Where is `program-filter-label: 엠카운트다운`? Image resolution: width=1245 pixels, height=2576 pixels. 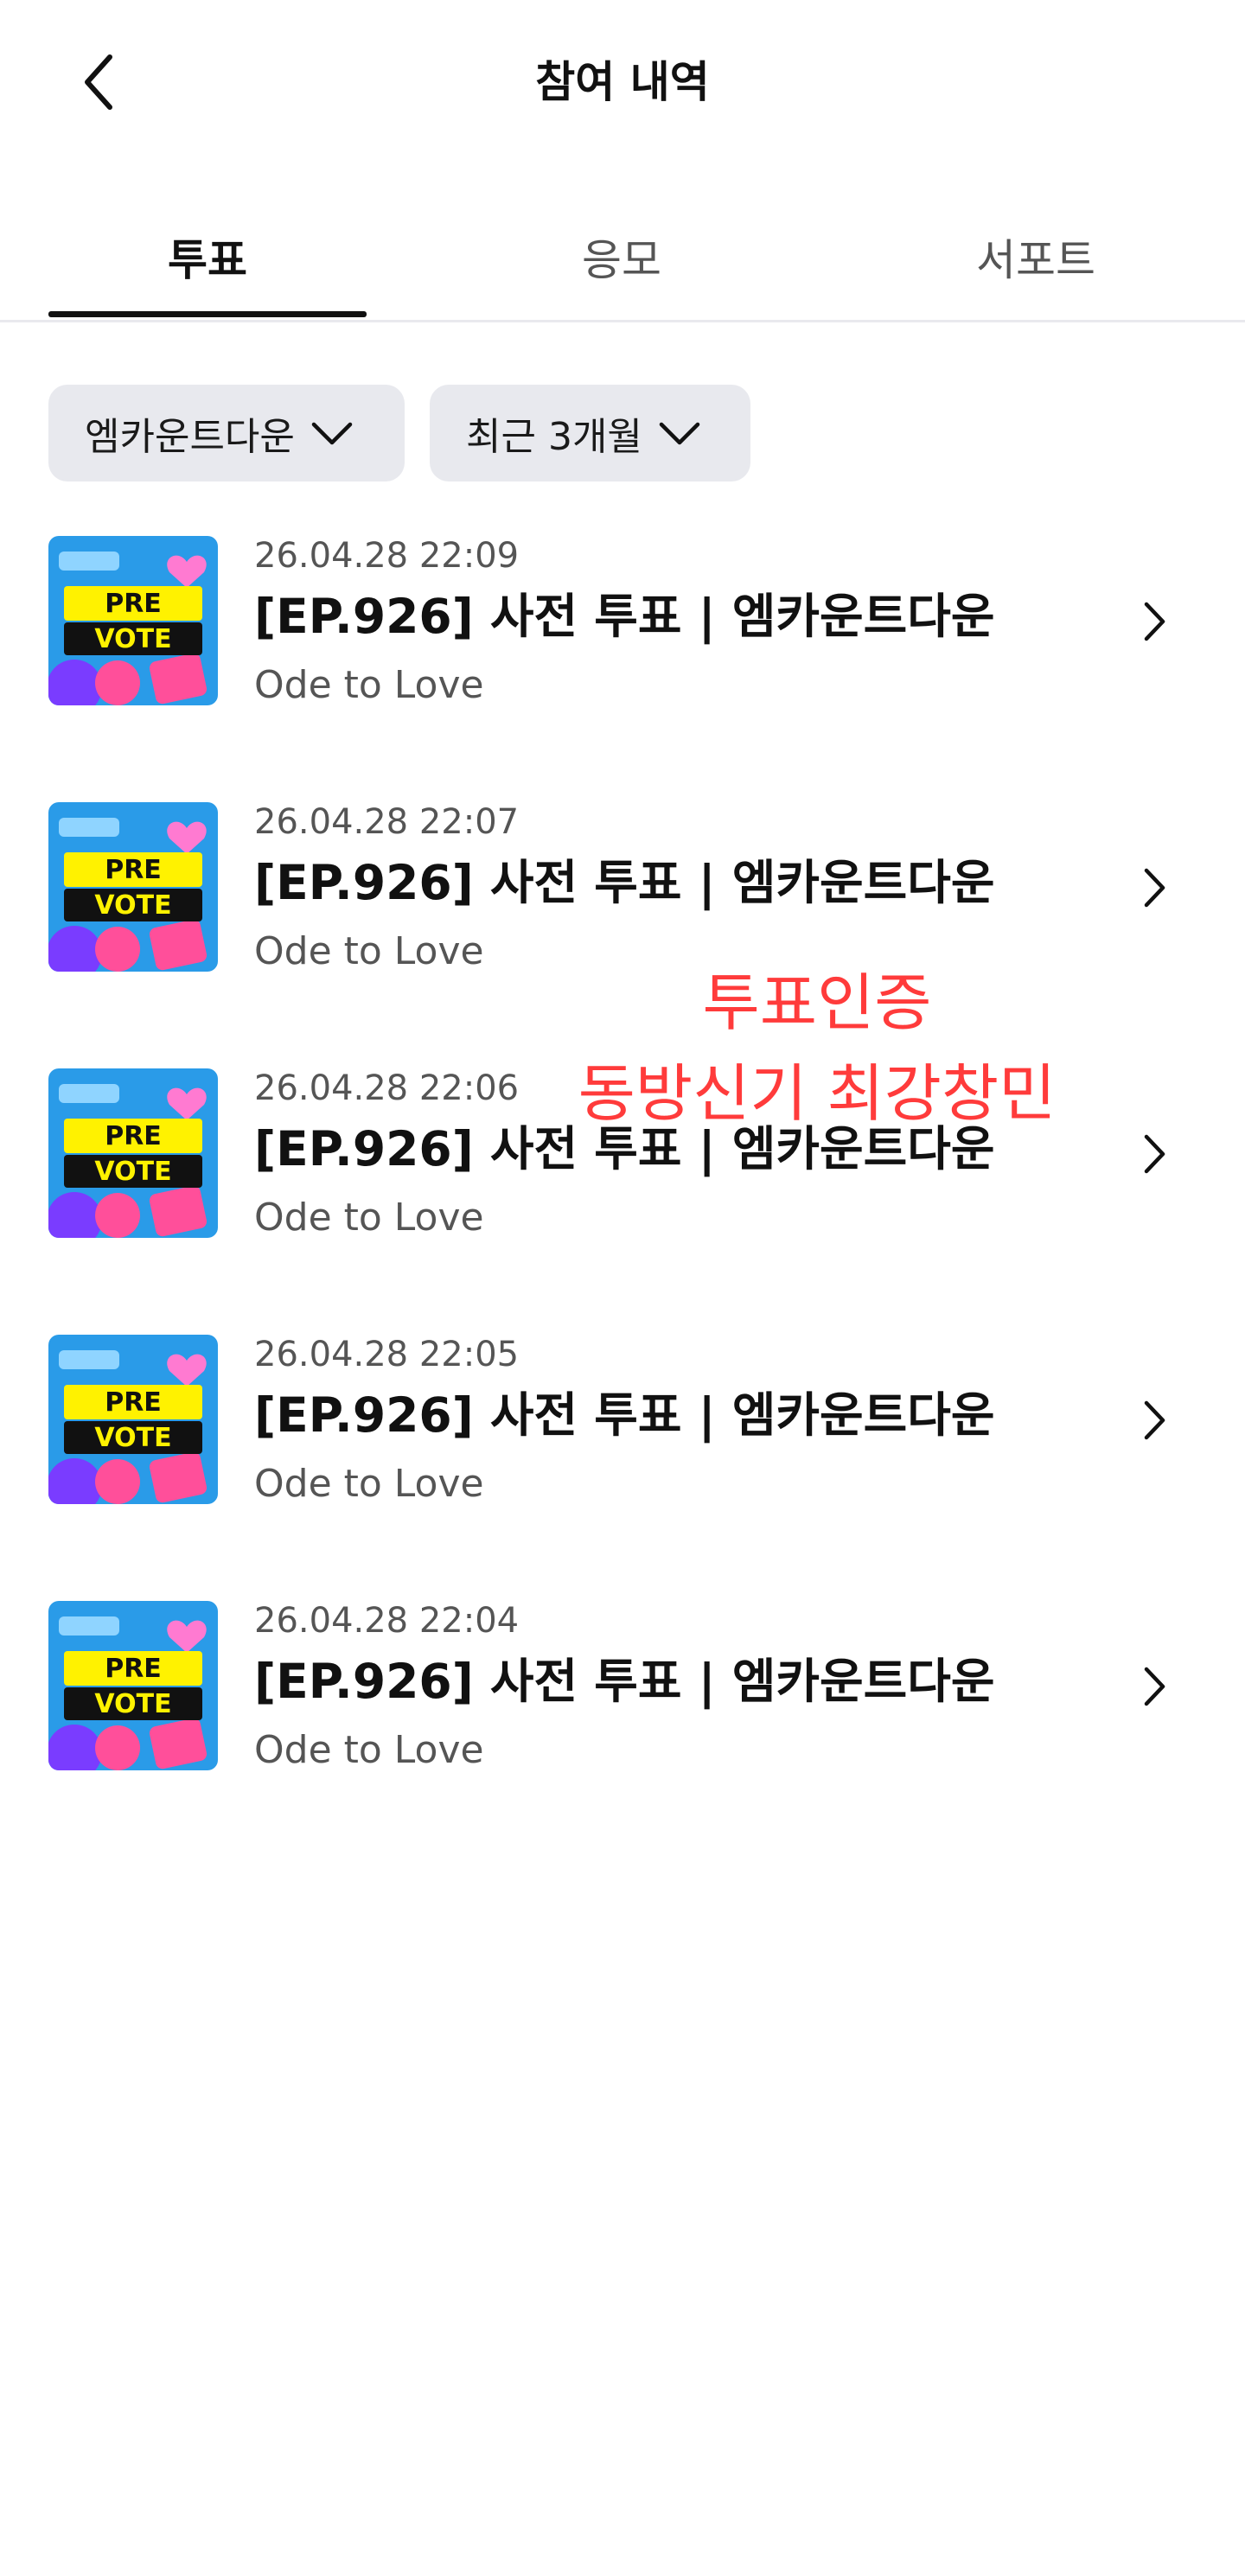
program-filter-label: 엠카운트다운 is located at coordinates (190, 437).